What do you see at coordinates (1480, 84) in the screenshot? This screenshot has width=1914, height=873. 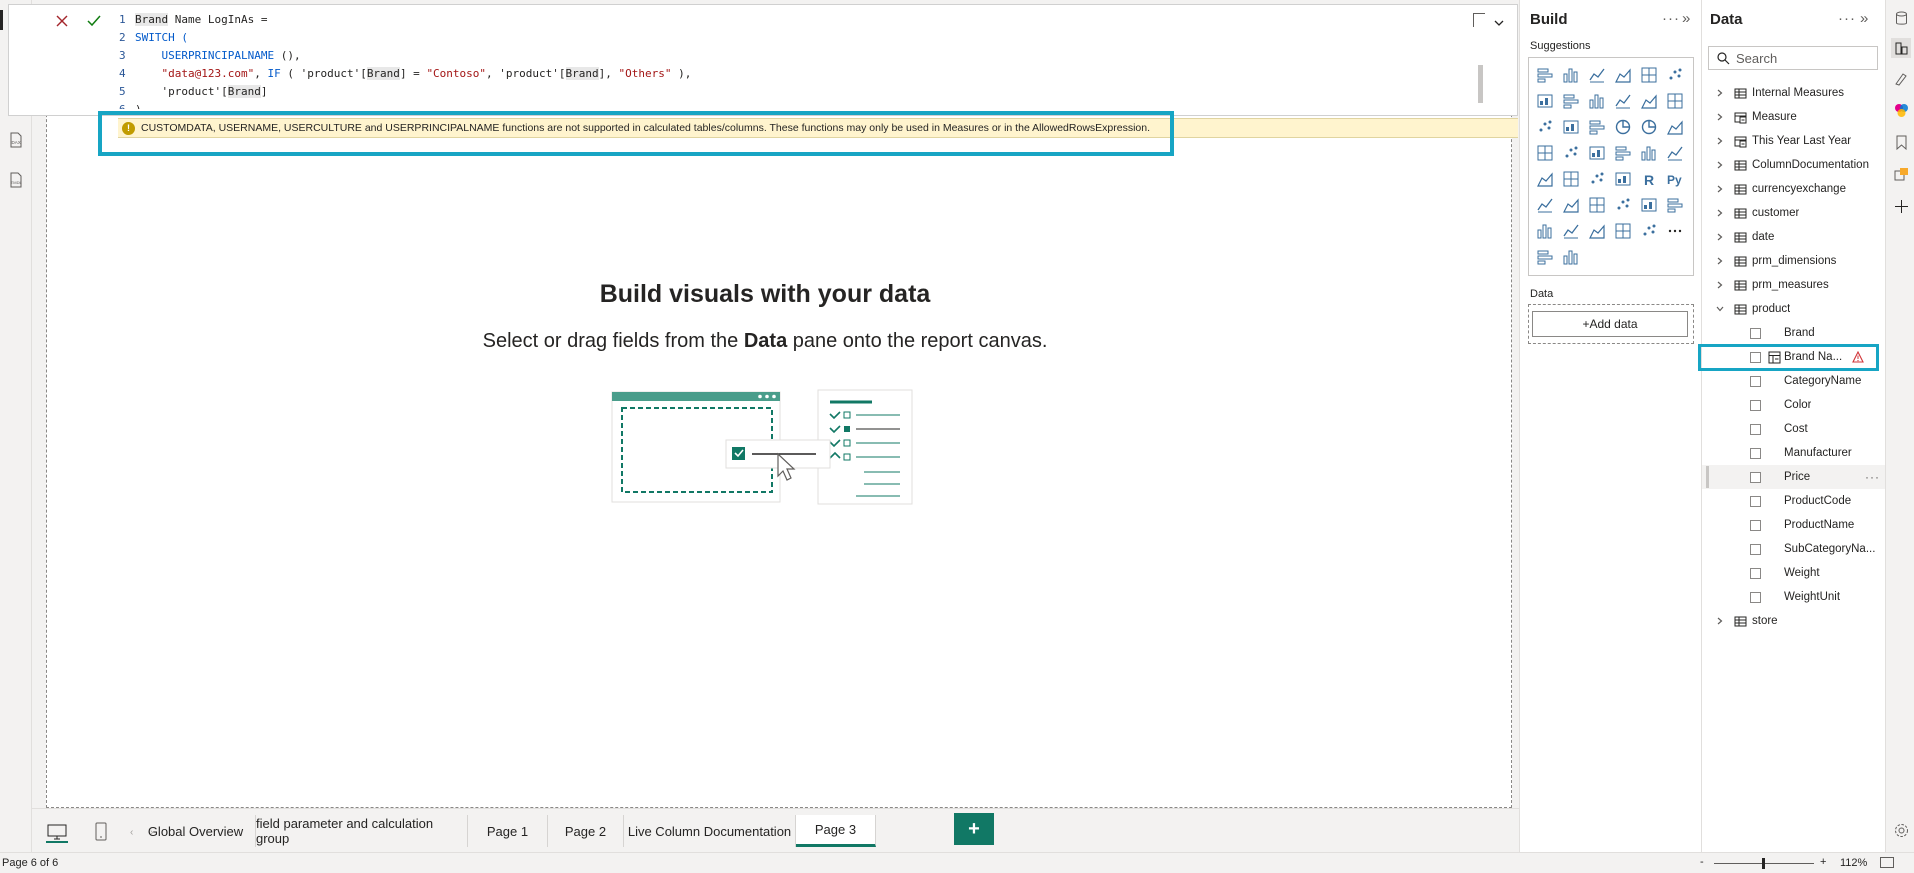 I see `editor-scrollbar` at bounding box center [1480, 84].